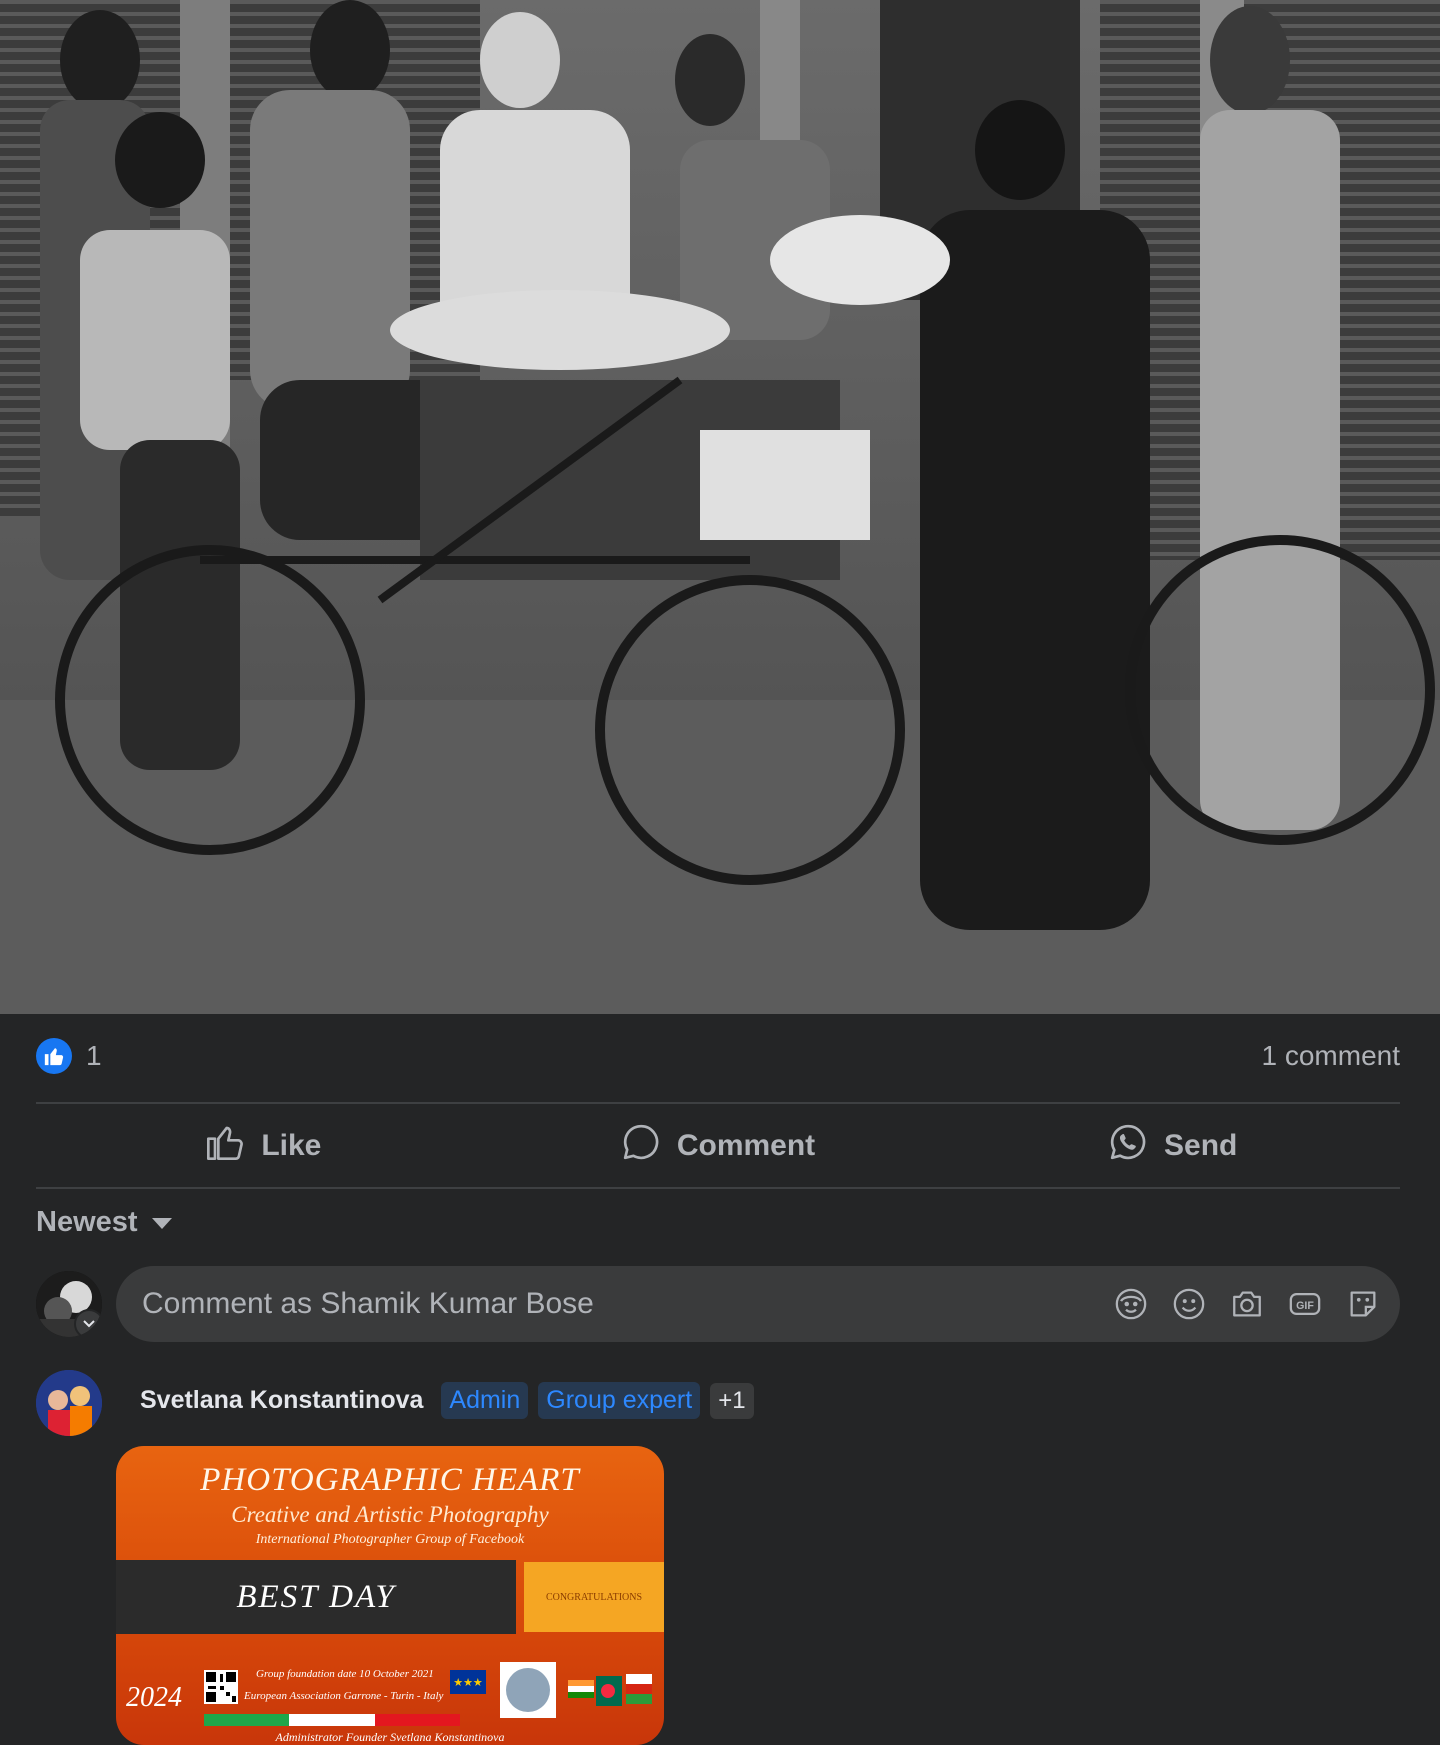  Describe the element at coordinates (345, 1674) in the screenshot. I see `card-info-line-1: Group foundation date 10 October 2021` at that location.